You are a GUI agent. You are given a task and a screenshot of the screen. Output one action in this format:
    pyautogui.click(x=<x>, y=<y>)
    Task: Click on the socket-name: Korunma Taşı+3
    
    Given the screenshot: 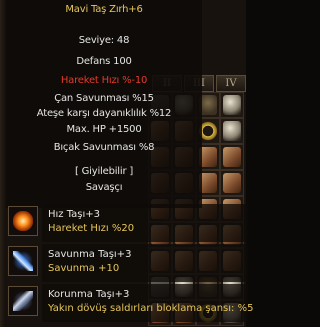 What is the action you would take?
    pyautogui.click(x=89, y=294)
    